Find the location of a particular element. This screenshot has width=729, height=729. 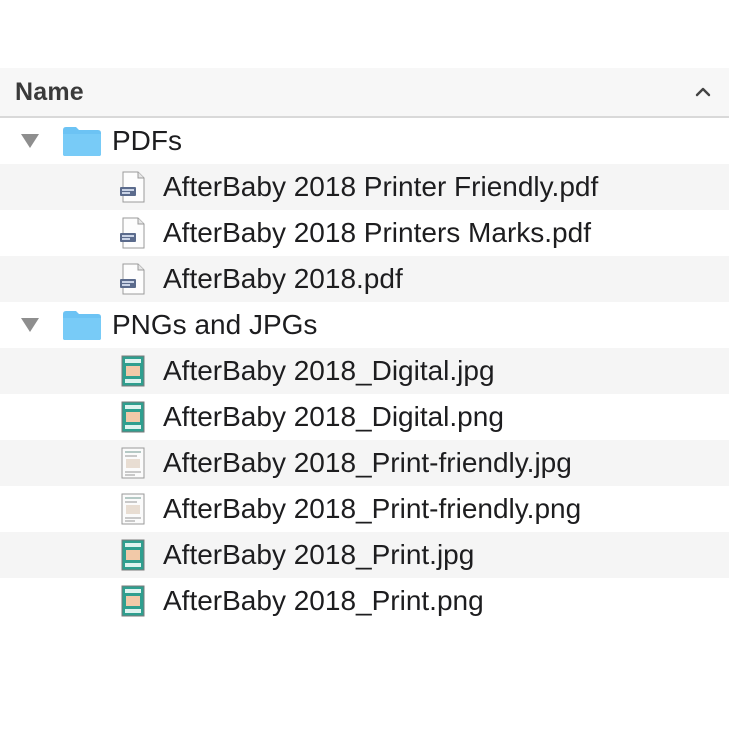

chevron-up-icon is located at coordinates (703, 92).